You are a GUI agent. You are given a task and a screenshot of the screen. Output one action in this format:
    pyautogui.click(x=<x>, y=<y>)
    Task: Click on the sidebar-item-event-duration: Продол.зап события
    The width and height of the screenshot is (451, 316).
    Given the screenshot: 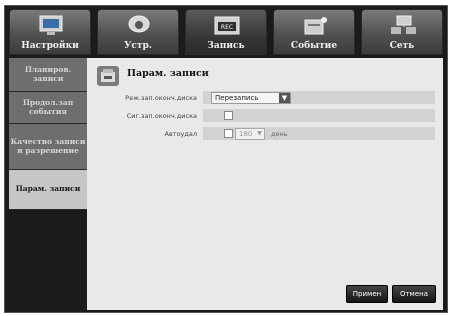 What is the action you would take?
    pyautogui.click(x=48, y=108)
    